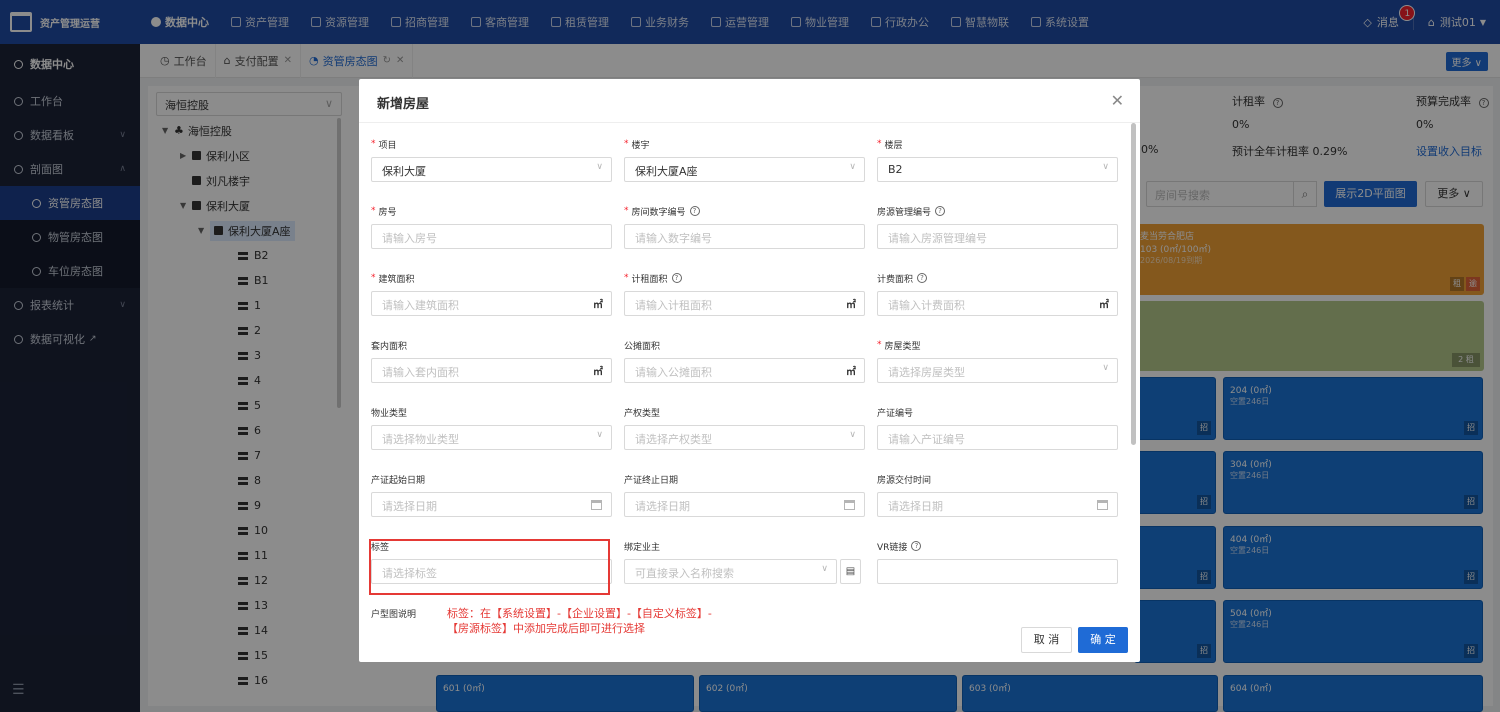  I want to click on select-value: 保利大厦A座, so click(666, 171).